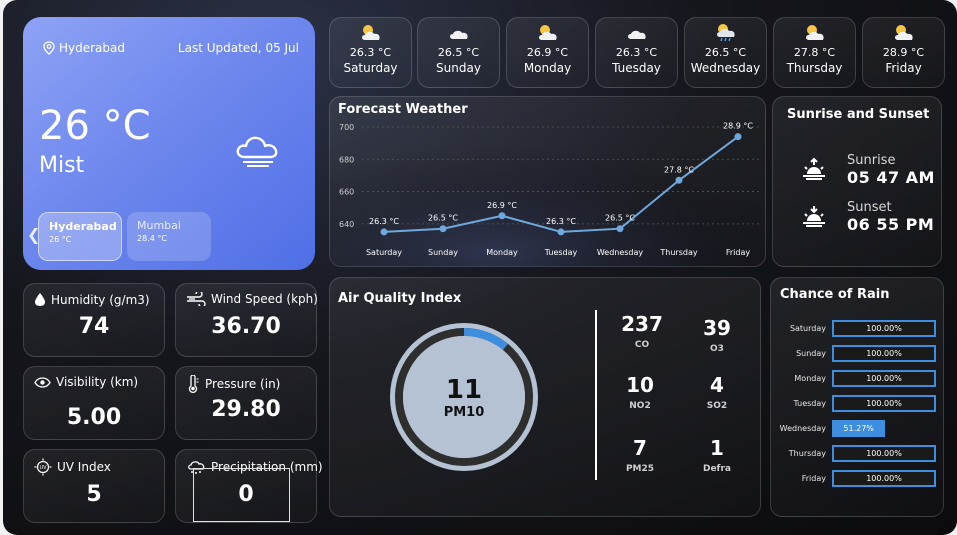  I want to click on pollutant-name: CO, so click(642, 345).